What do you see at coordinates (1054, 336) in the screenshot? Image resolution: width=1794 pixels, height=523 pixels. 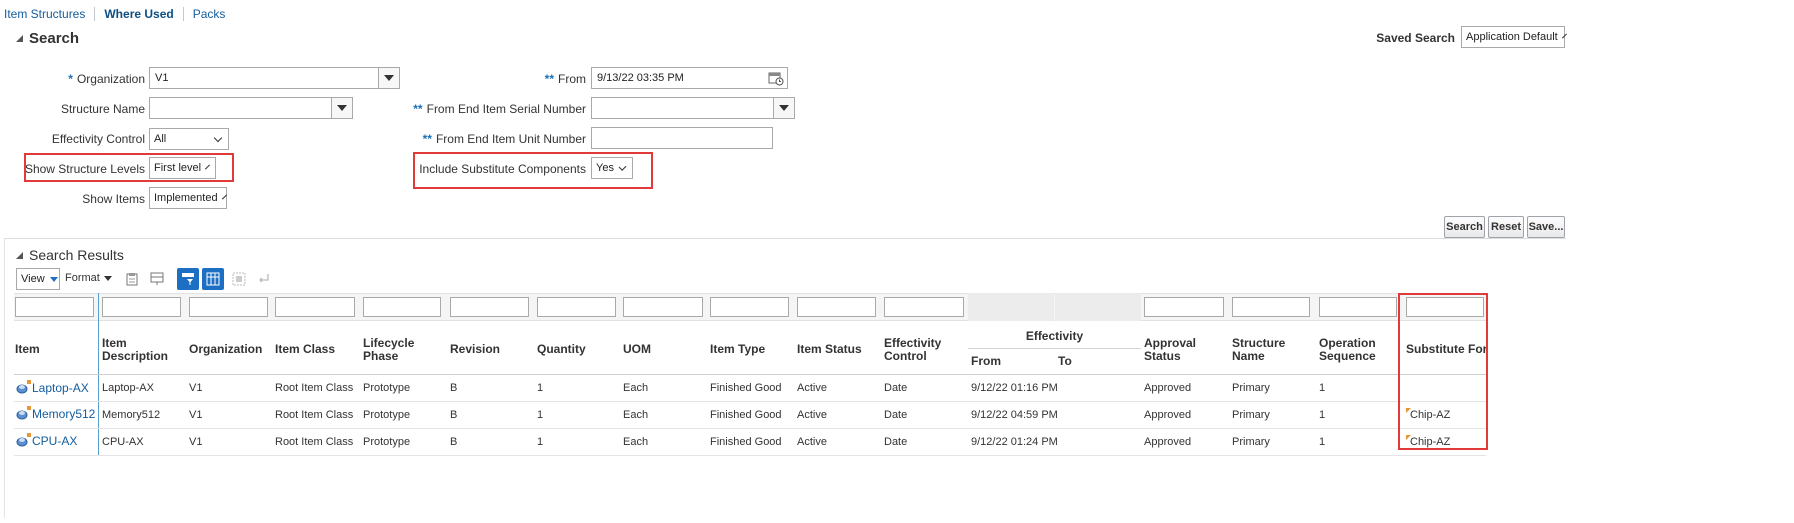 I see `col-header-effectivity: Effectivity` at bounding box center [1054, 336].